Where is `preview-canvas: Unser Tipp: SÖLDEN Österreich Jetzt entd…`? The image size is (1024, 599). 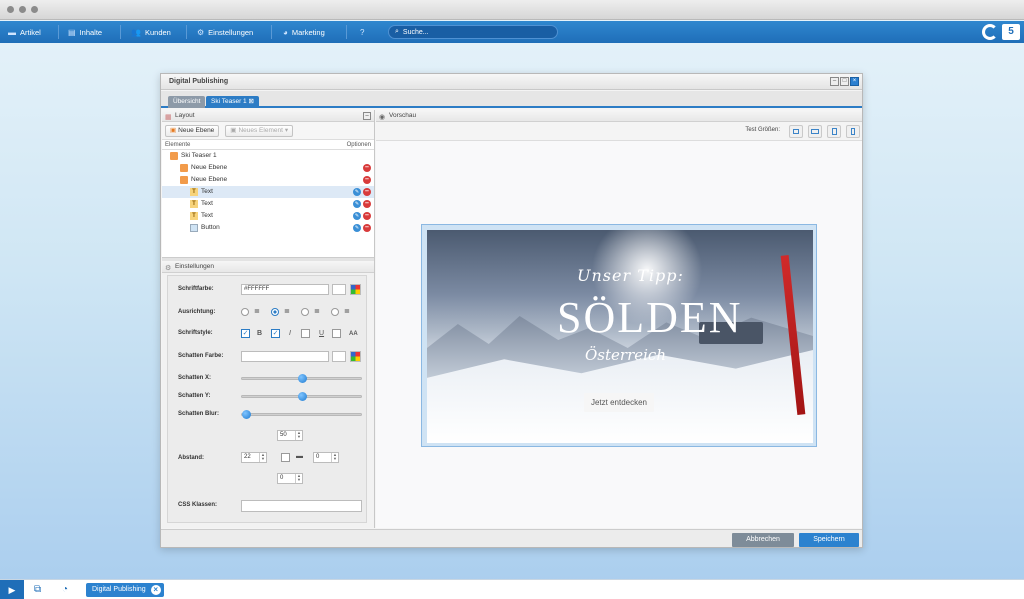 preview-canvas: Unser Tipp: SÖLDEN Österreich Jetzt entd… is located at coordinates (619, 335).